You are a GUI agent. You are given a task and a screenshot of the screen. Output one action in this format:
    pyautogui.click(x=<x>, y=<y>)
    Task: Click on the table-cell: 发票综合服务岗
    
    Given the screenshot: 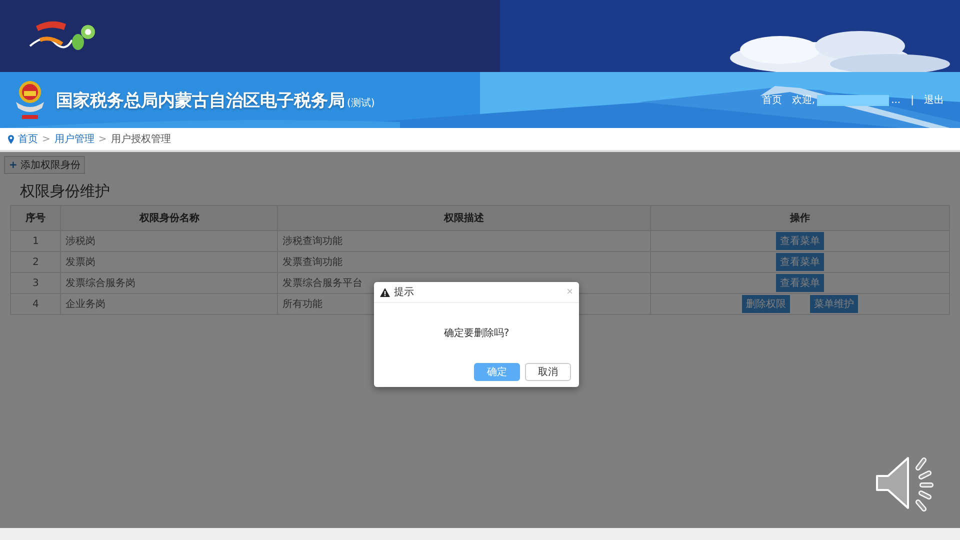 What is the action you would take?
    pyautogui.click(x=169, y=283)
    